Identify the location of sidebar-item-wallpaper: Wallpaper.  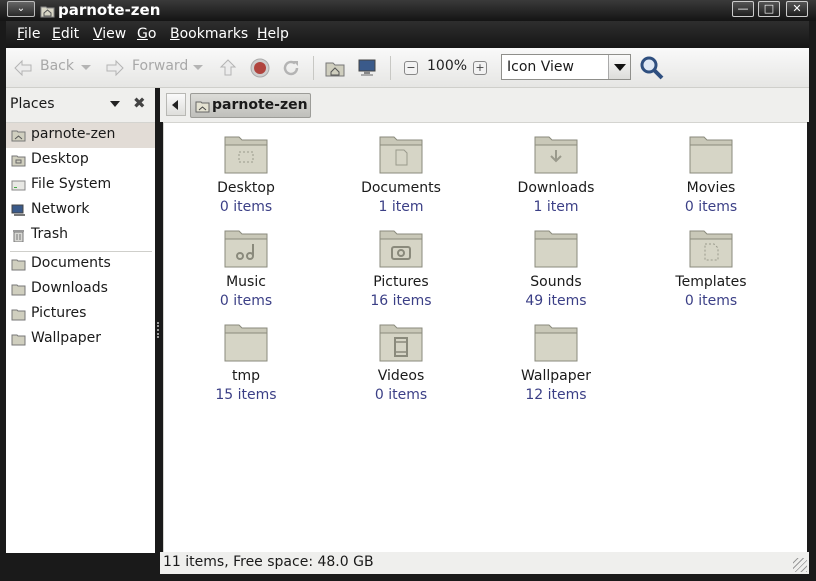
(80, 339).